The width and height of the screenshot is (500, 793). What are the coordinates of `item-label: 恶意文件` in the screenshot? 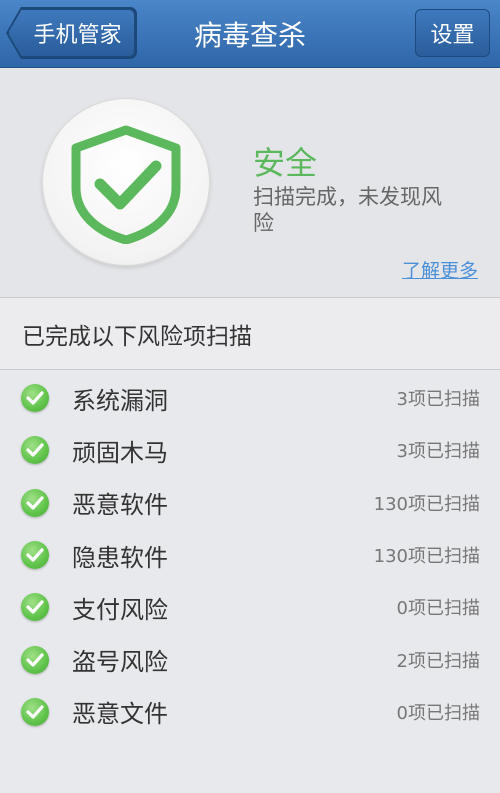 It's located at (120, 714).